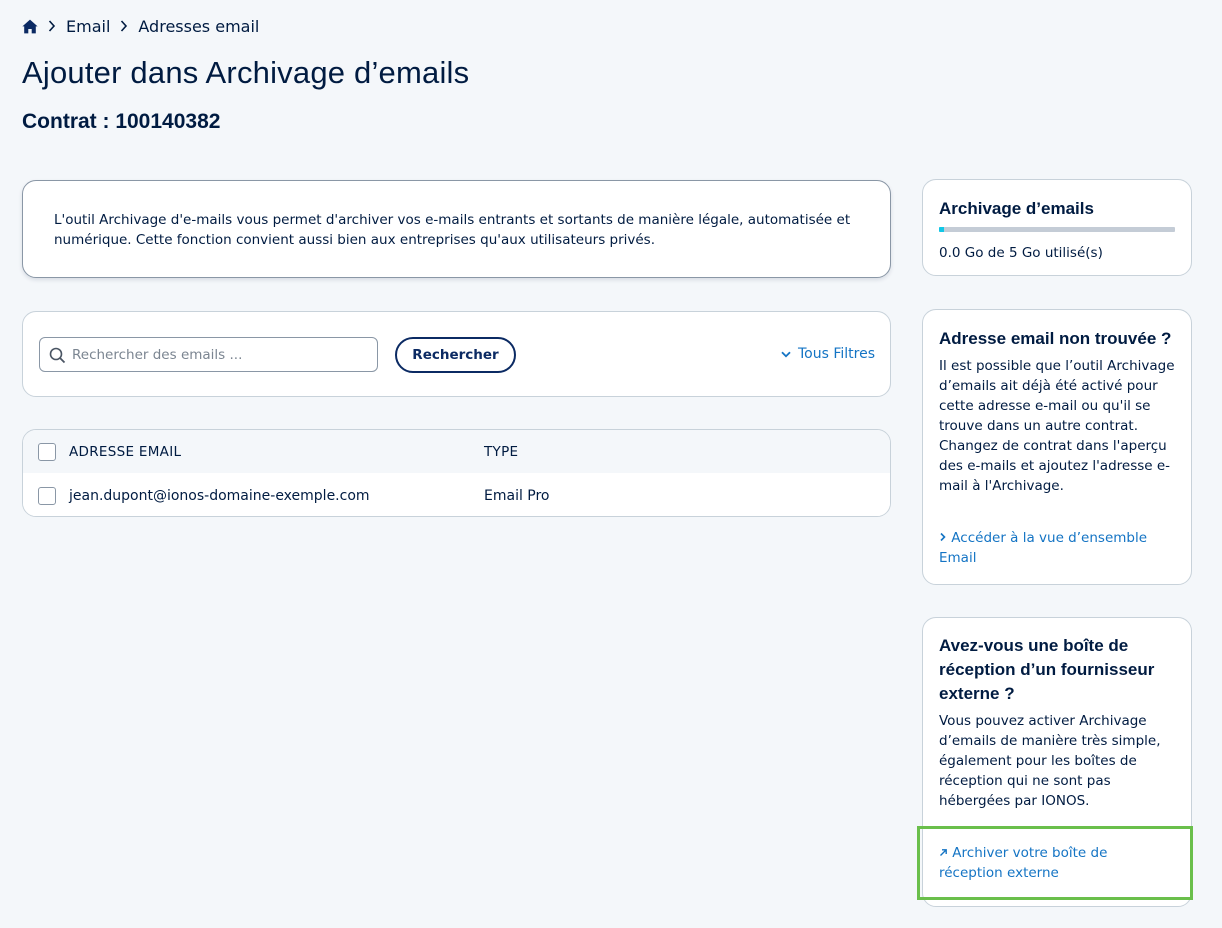  What do you see at coordinates (1043, 548) in the screenshot?
I see `email-overview-link-label: Accéder à la vue d’ensemble Email` at bounding box center [1043, 548].